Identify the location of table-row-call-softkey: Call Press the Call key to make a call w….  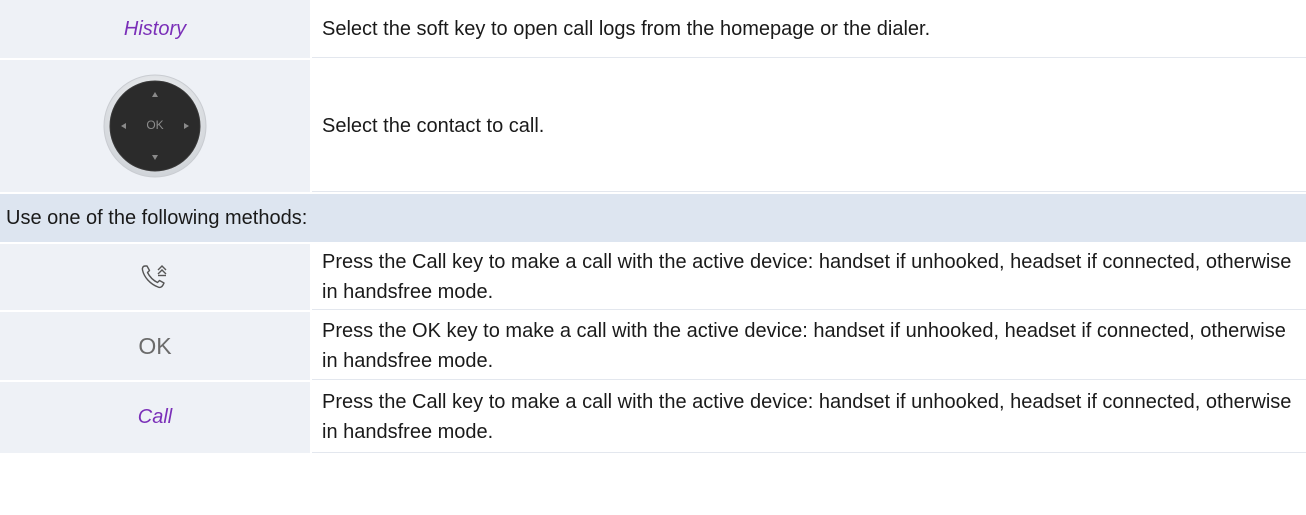
(653, 418).